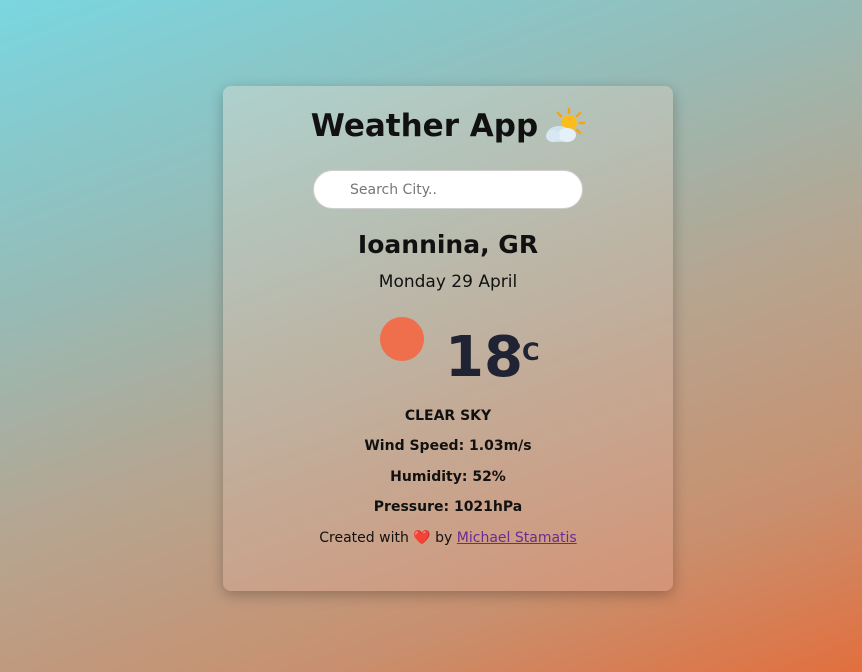 The image size is (862, 672). What do you see at coordinates (444, 538) in the screenshot?
I see `footer-by: by` at bounding box center [444, 538].